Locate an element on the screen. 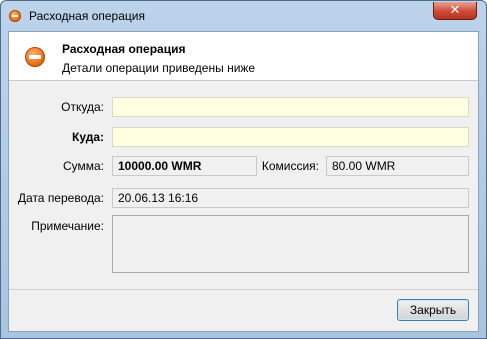 Image resolution: width=487 pixels, height=339 pixels. window-close-button: ✕ is located at coordinates (455, 11).